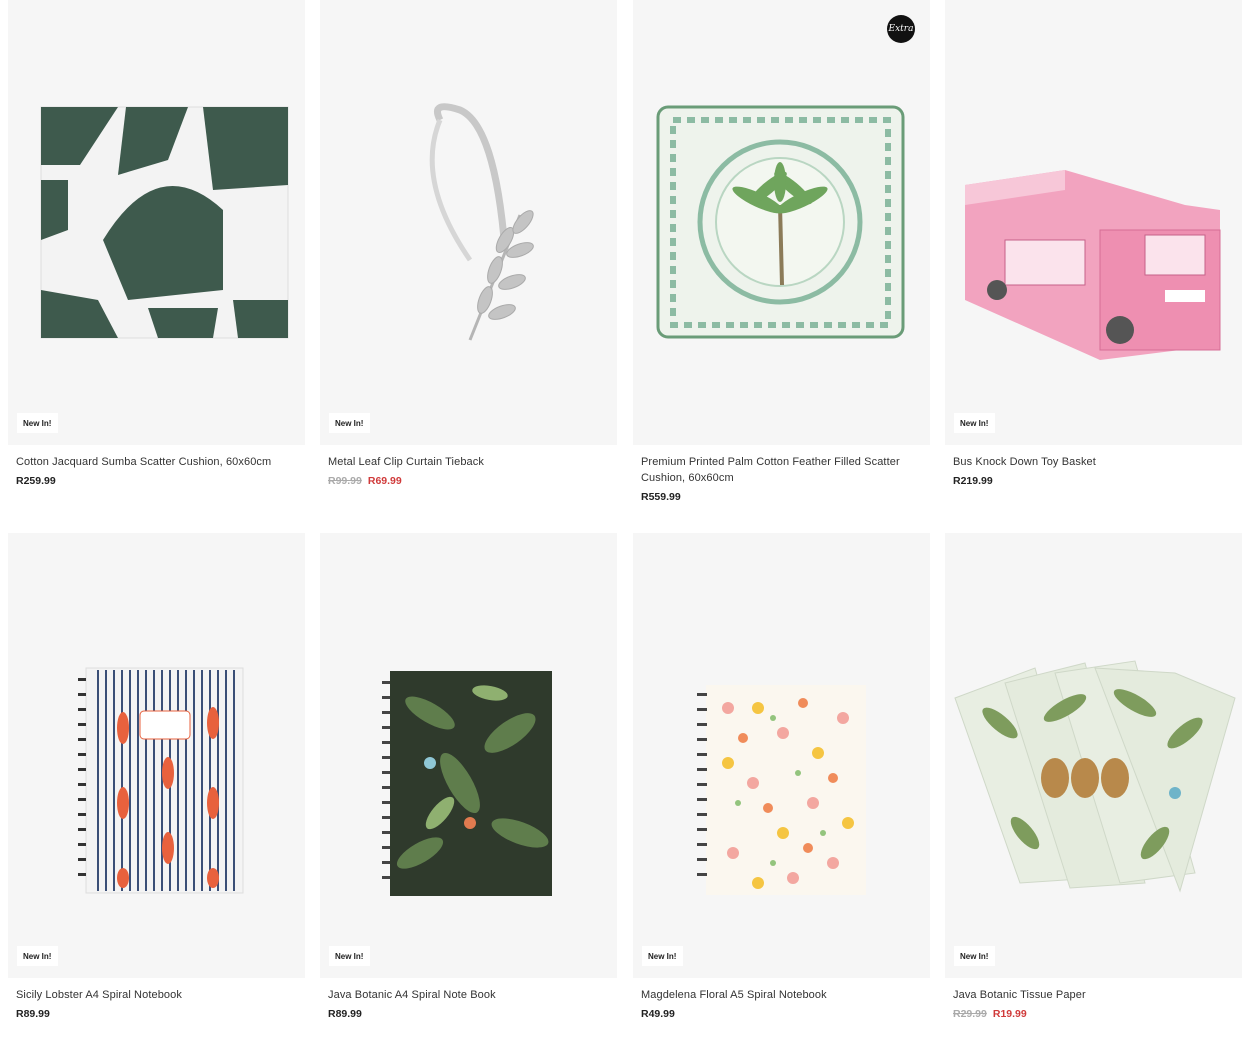  What do you see at coordinates (1093, 462) in the screenshot?
I see `product-title: Bus Knock Down Toy Basket` at bounding box center [1093, 462].